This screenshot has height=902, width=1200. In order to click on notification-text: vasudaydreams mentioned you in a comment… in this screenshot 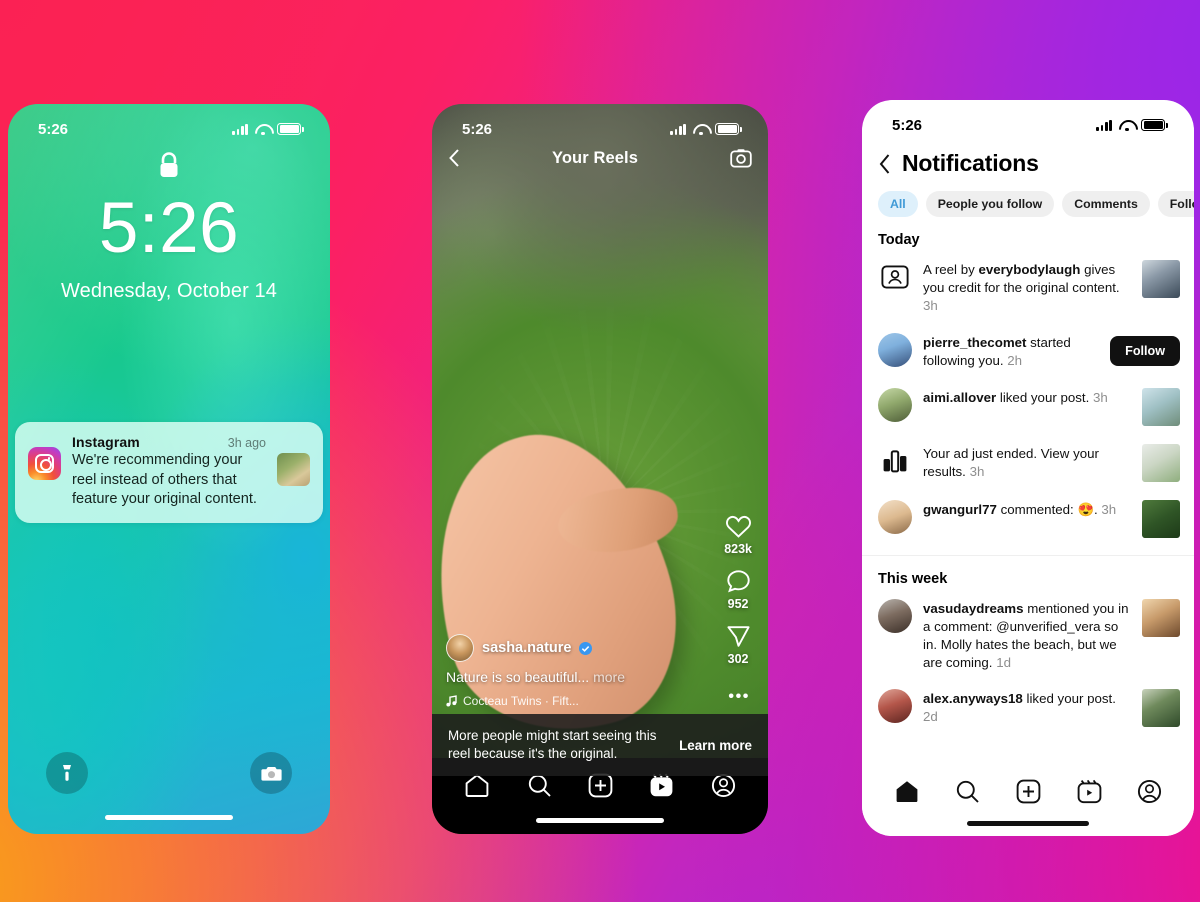, I will do `click(1026, 635)`.